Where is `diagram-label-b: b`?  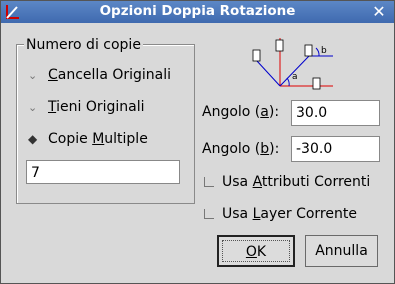
diagram-label-b: b is located at coordinates (324, 51).